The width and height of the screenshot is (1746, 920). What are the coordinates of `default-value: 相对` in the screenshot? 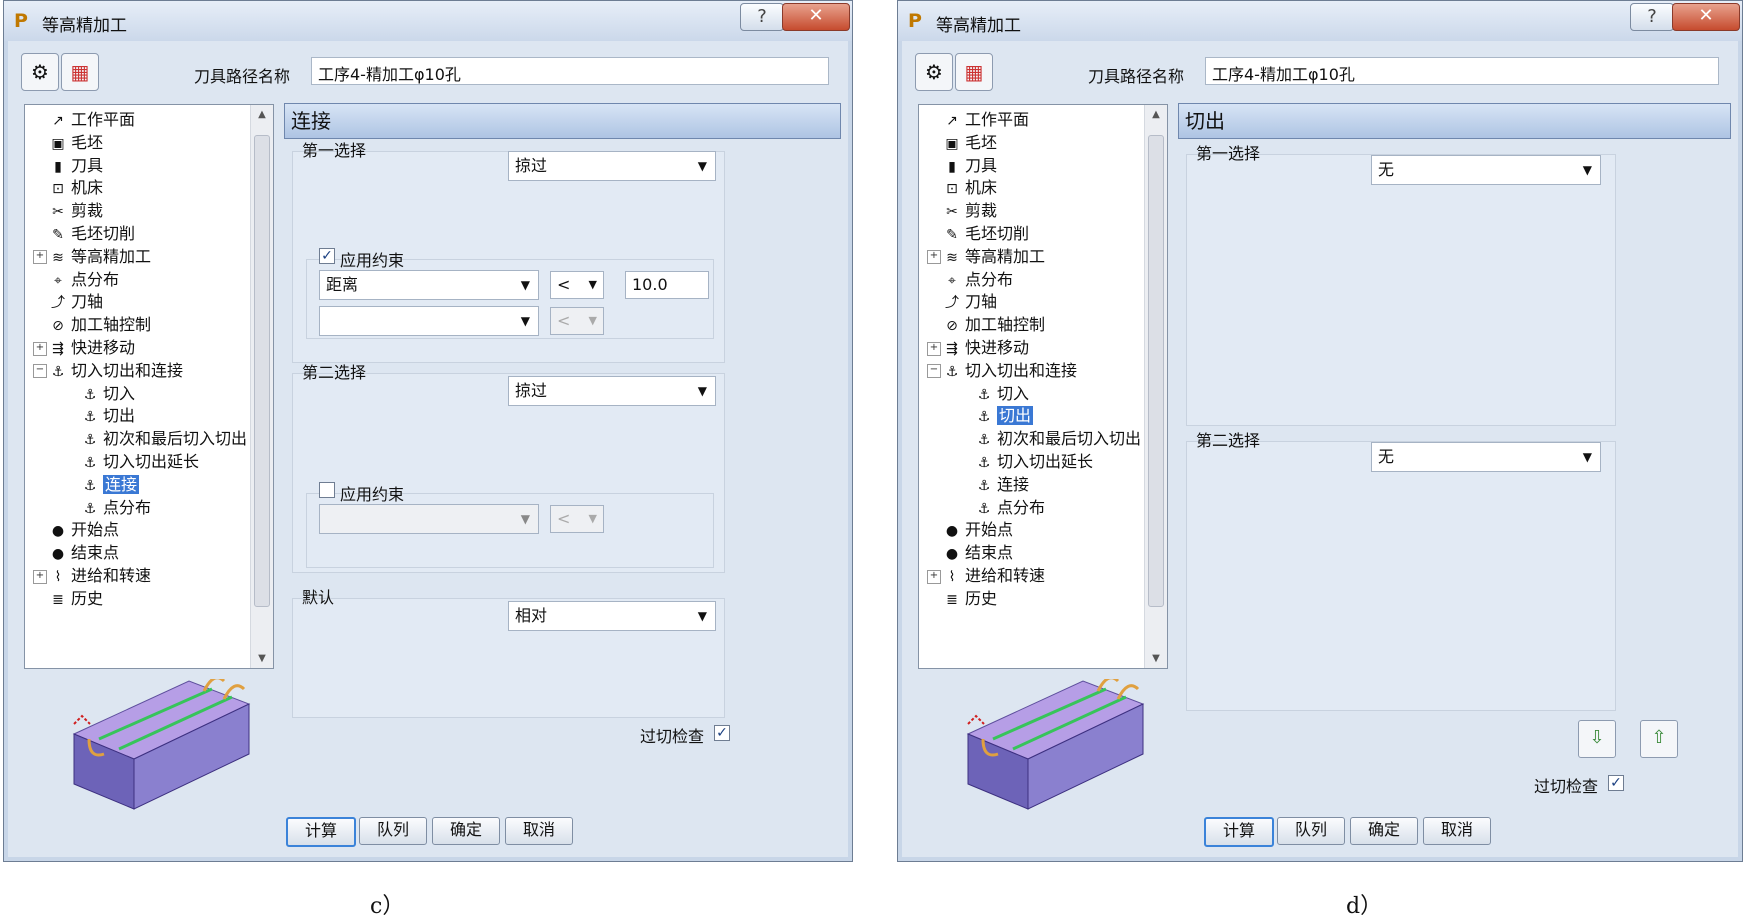 It's located at (531, 615).